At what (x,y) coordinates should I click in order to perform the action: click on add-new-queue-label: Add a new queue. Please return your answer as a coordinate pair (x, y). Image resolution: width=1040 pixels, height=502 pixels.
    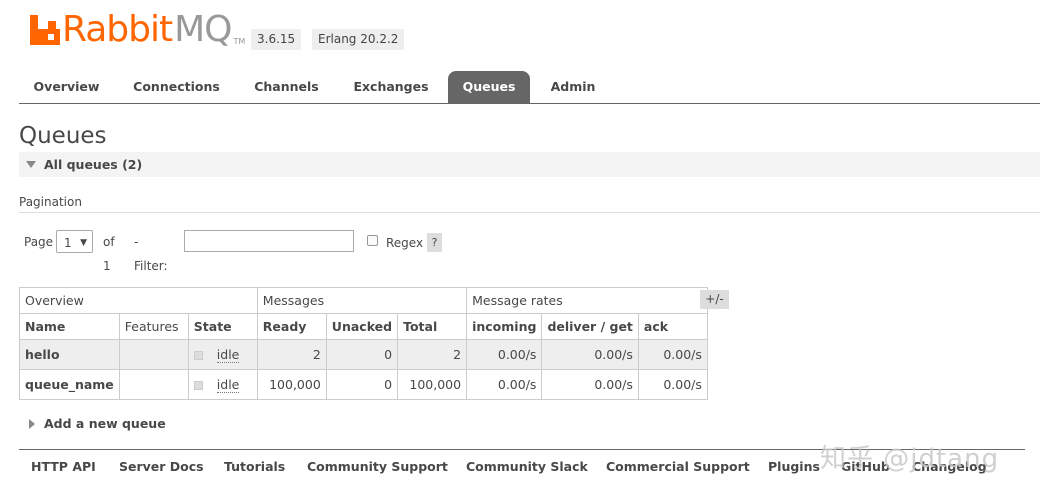
    Looking at the image, I should click on (105, 423).